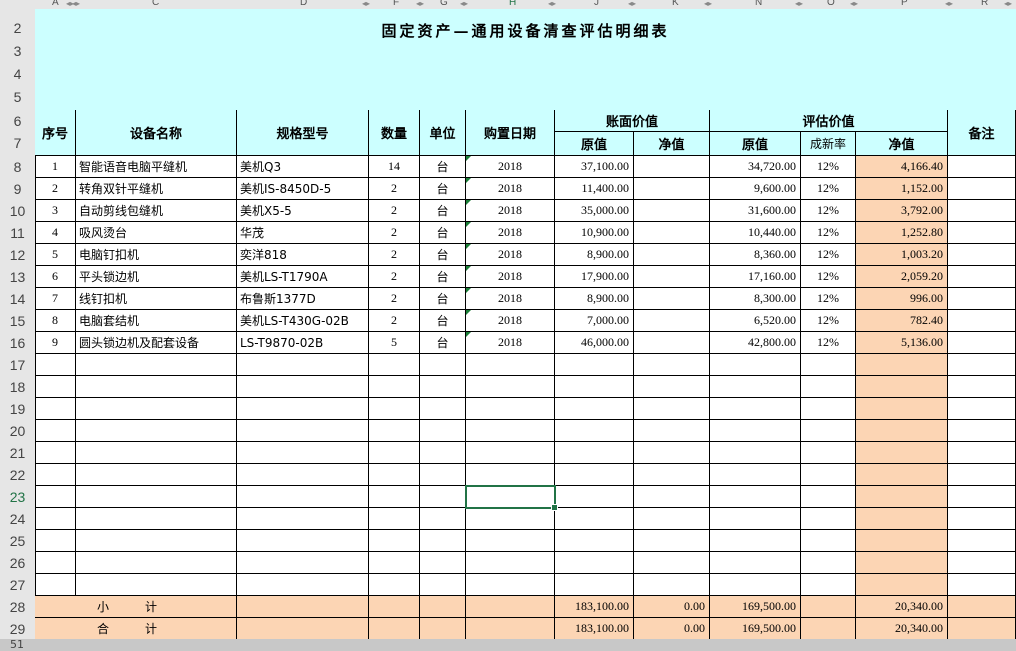  I want to click on cell-eval_orig: 9,600.00, so click(755, 189).